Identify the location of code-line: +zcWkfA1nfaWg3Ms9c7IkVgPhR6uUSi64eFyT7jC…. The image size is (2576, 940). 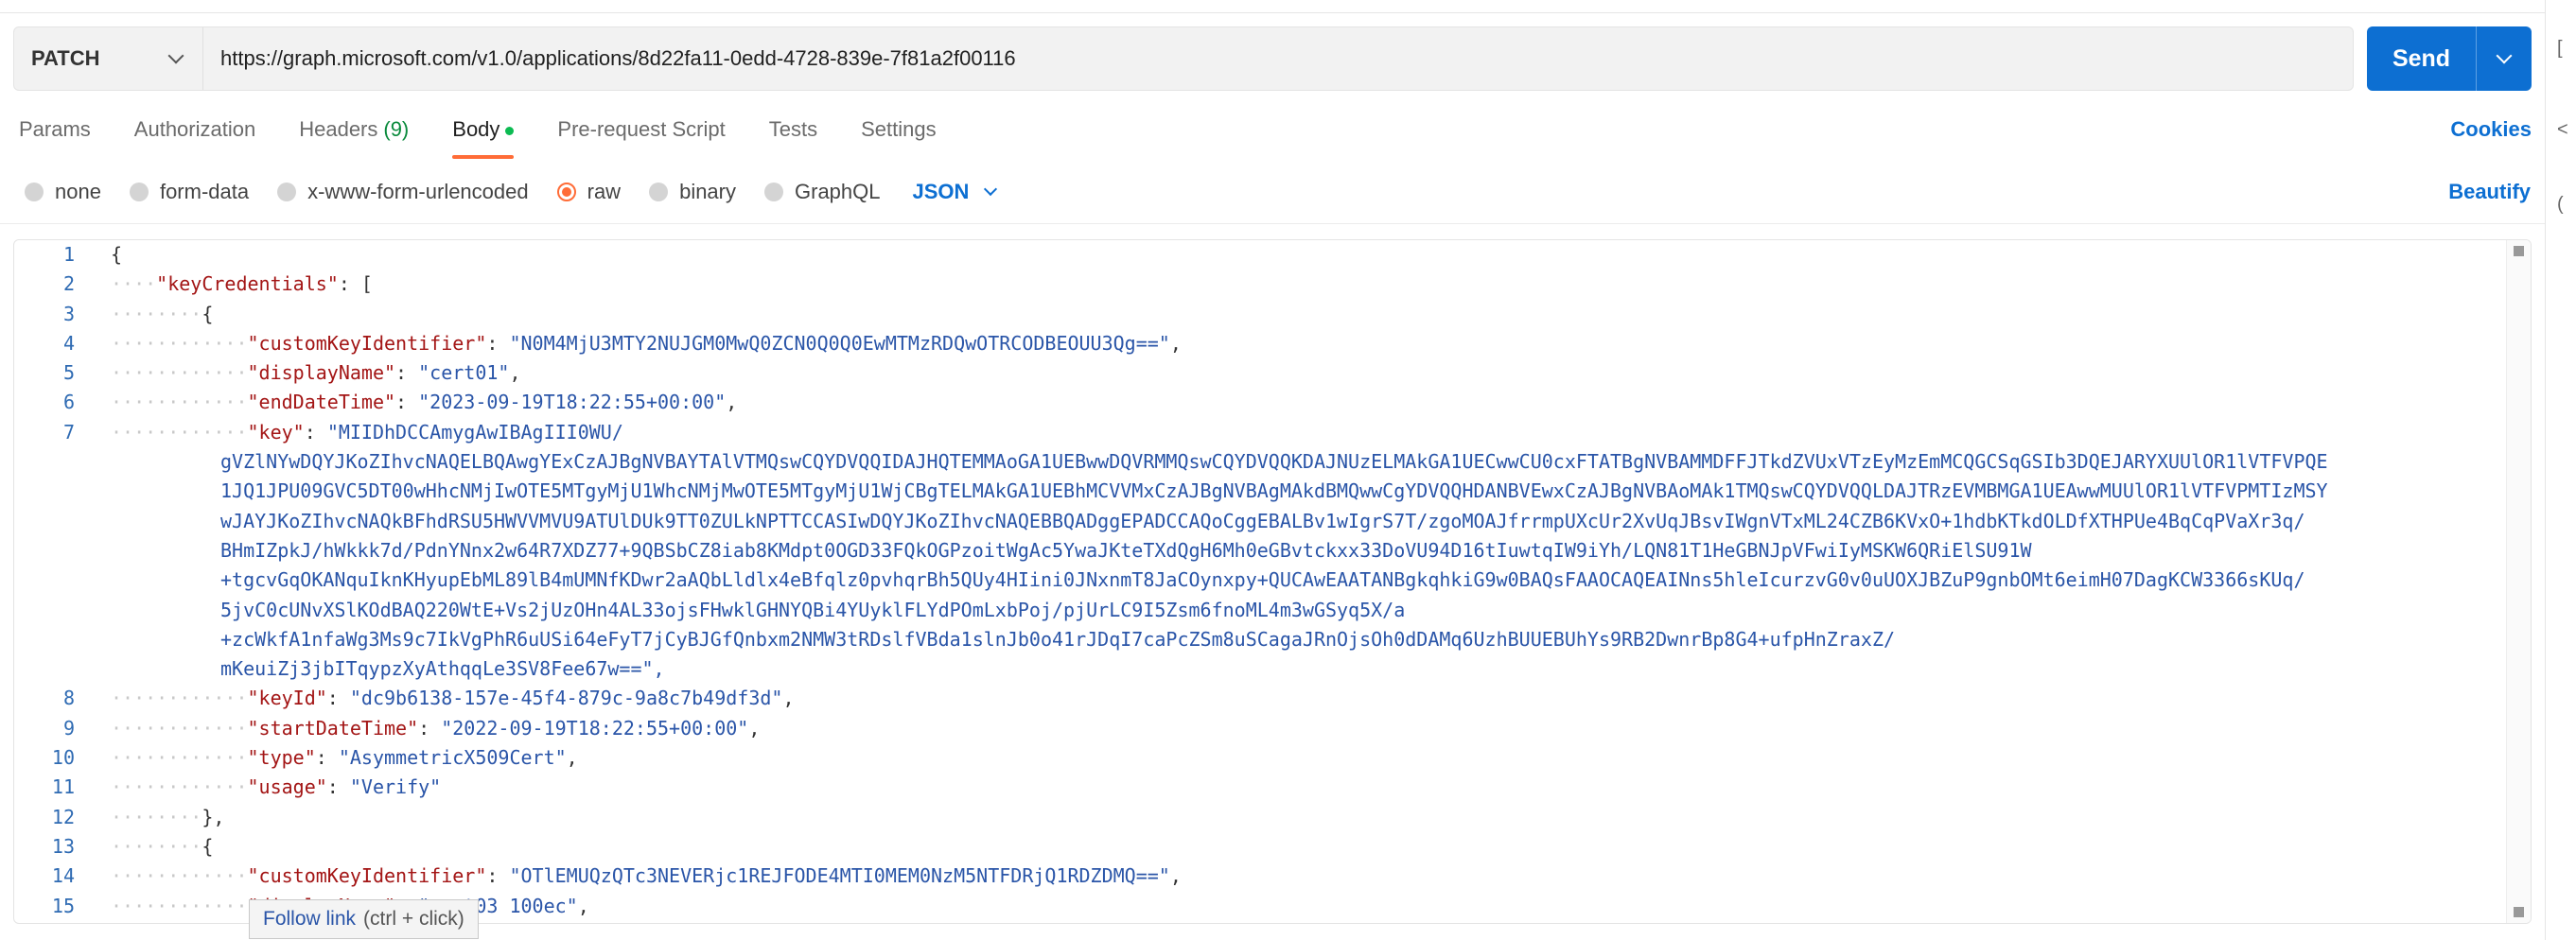
(1260, 639).